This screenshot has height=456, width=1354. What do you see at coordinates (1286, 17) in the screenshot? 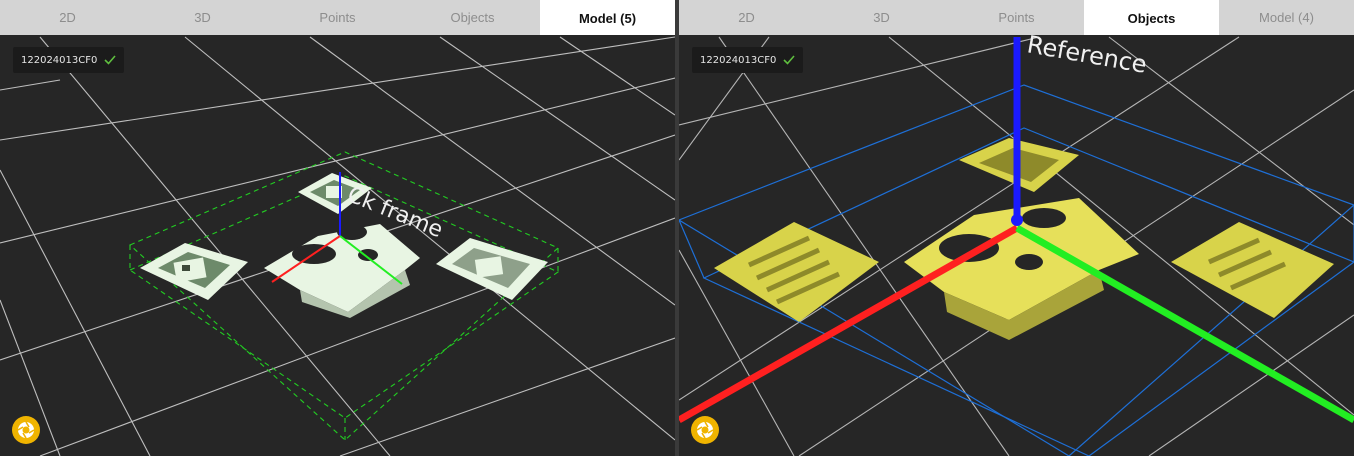
I see `right-tab-model: Model (4)` at bounding box center [1286, 17].